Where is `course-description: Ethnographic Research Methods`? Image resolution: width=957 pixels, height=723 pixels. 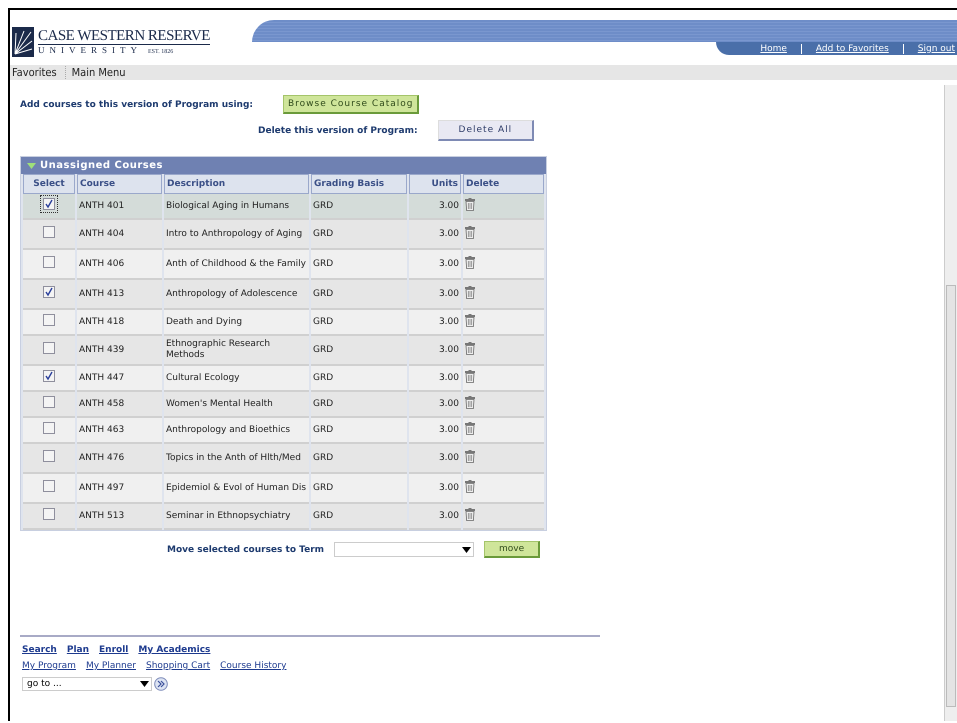 course-description: Ethnographic Research Methods is located at coordinates (218, 349).